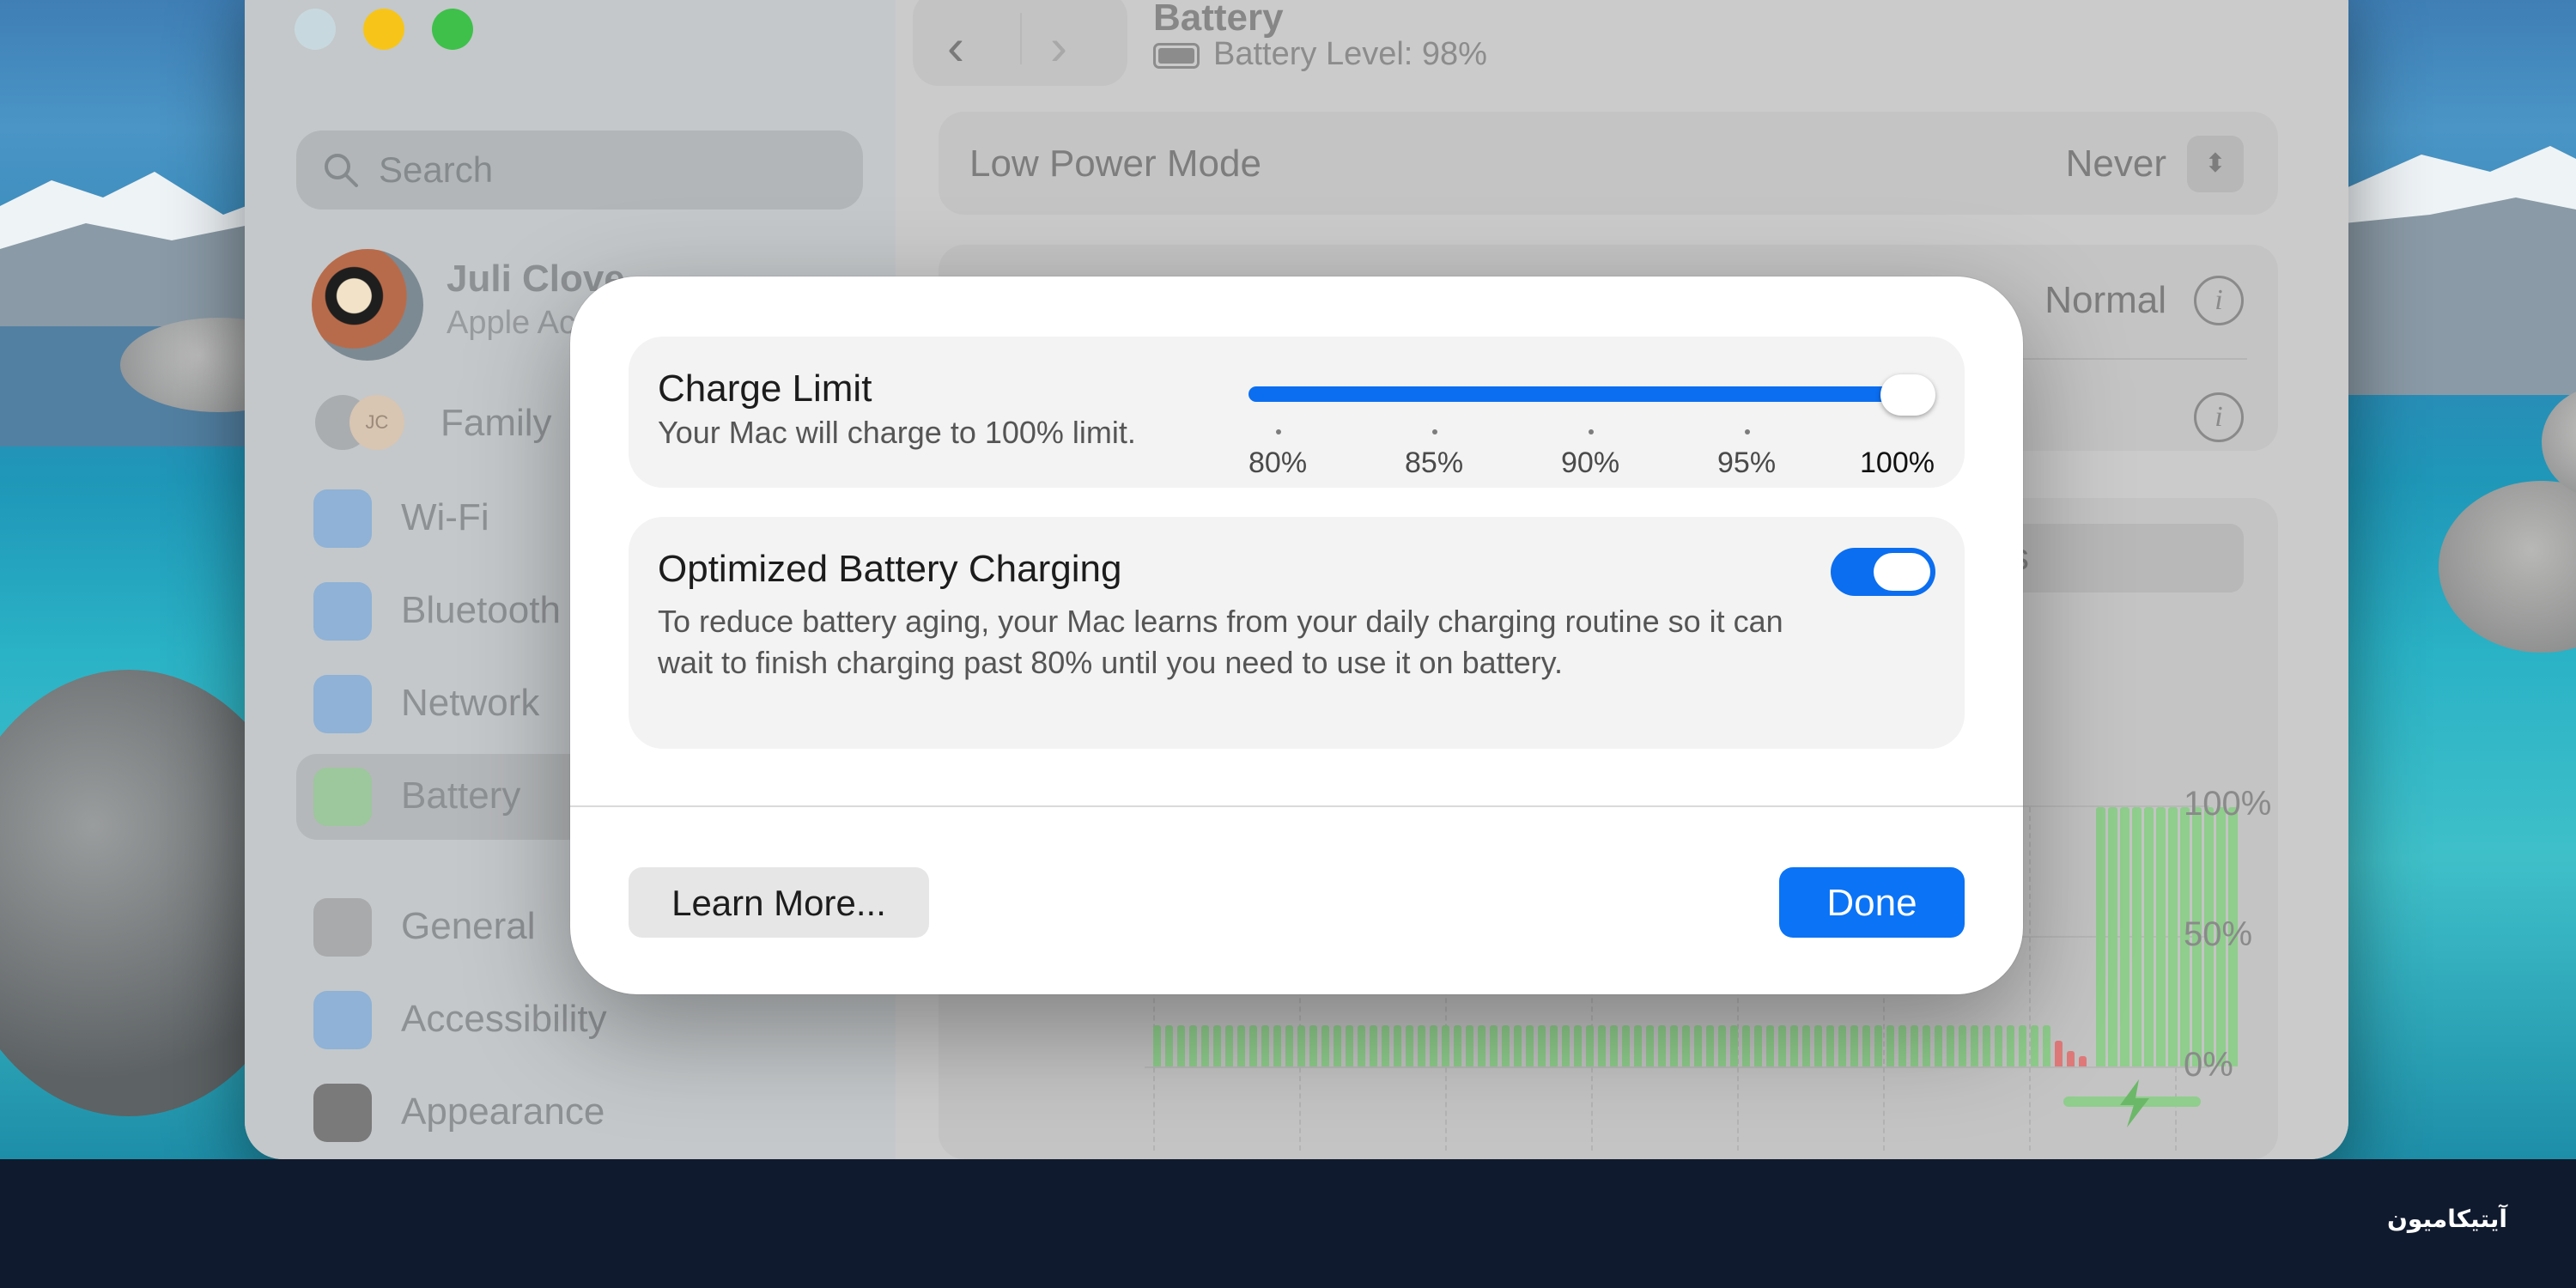  I want to click on charge-limit-slider: 80% 85% 90% 95% 100%, so click(1592, 424).